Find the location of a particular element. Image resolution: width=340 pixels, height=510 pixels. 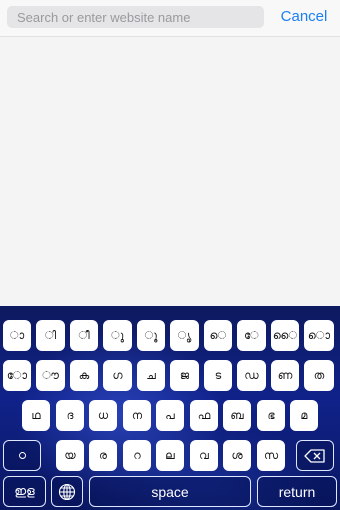

key: സ is located at coordinates (271, 455).